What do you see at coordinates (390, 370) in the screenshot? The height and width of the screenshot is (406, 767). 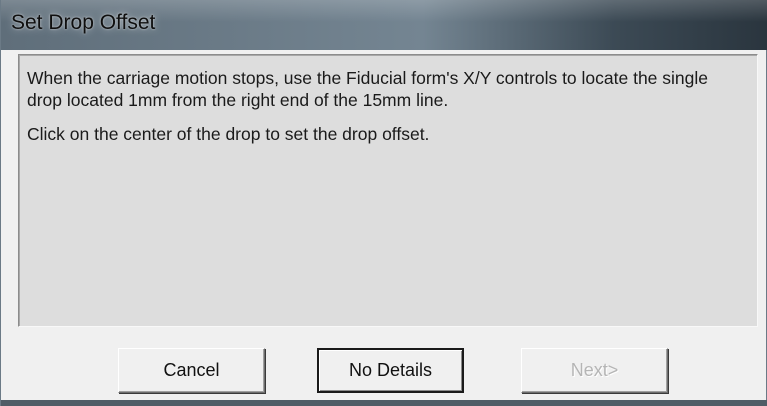 I see `no-details-button: No Details` at bounding box center [390, 370].